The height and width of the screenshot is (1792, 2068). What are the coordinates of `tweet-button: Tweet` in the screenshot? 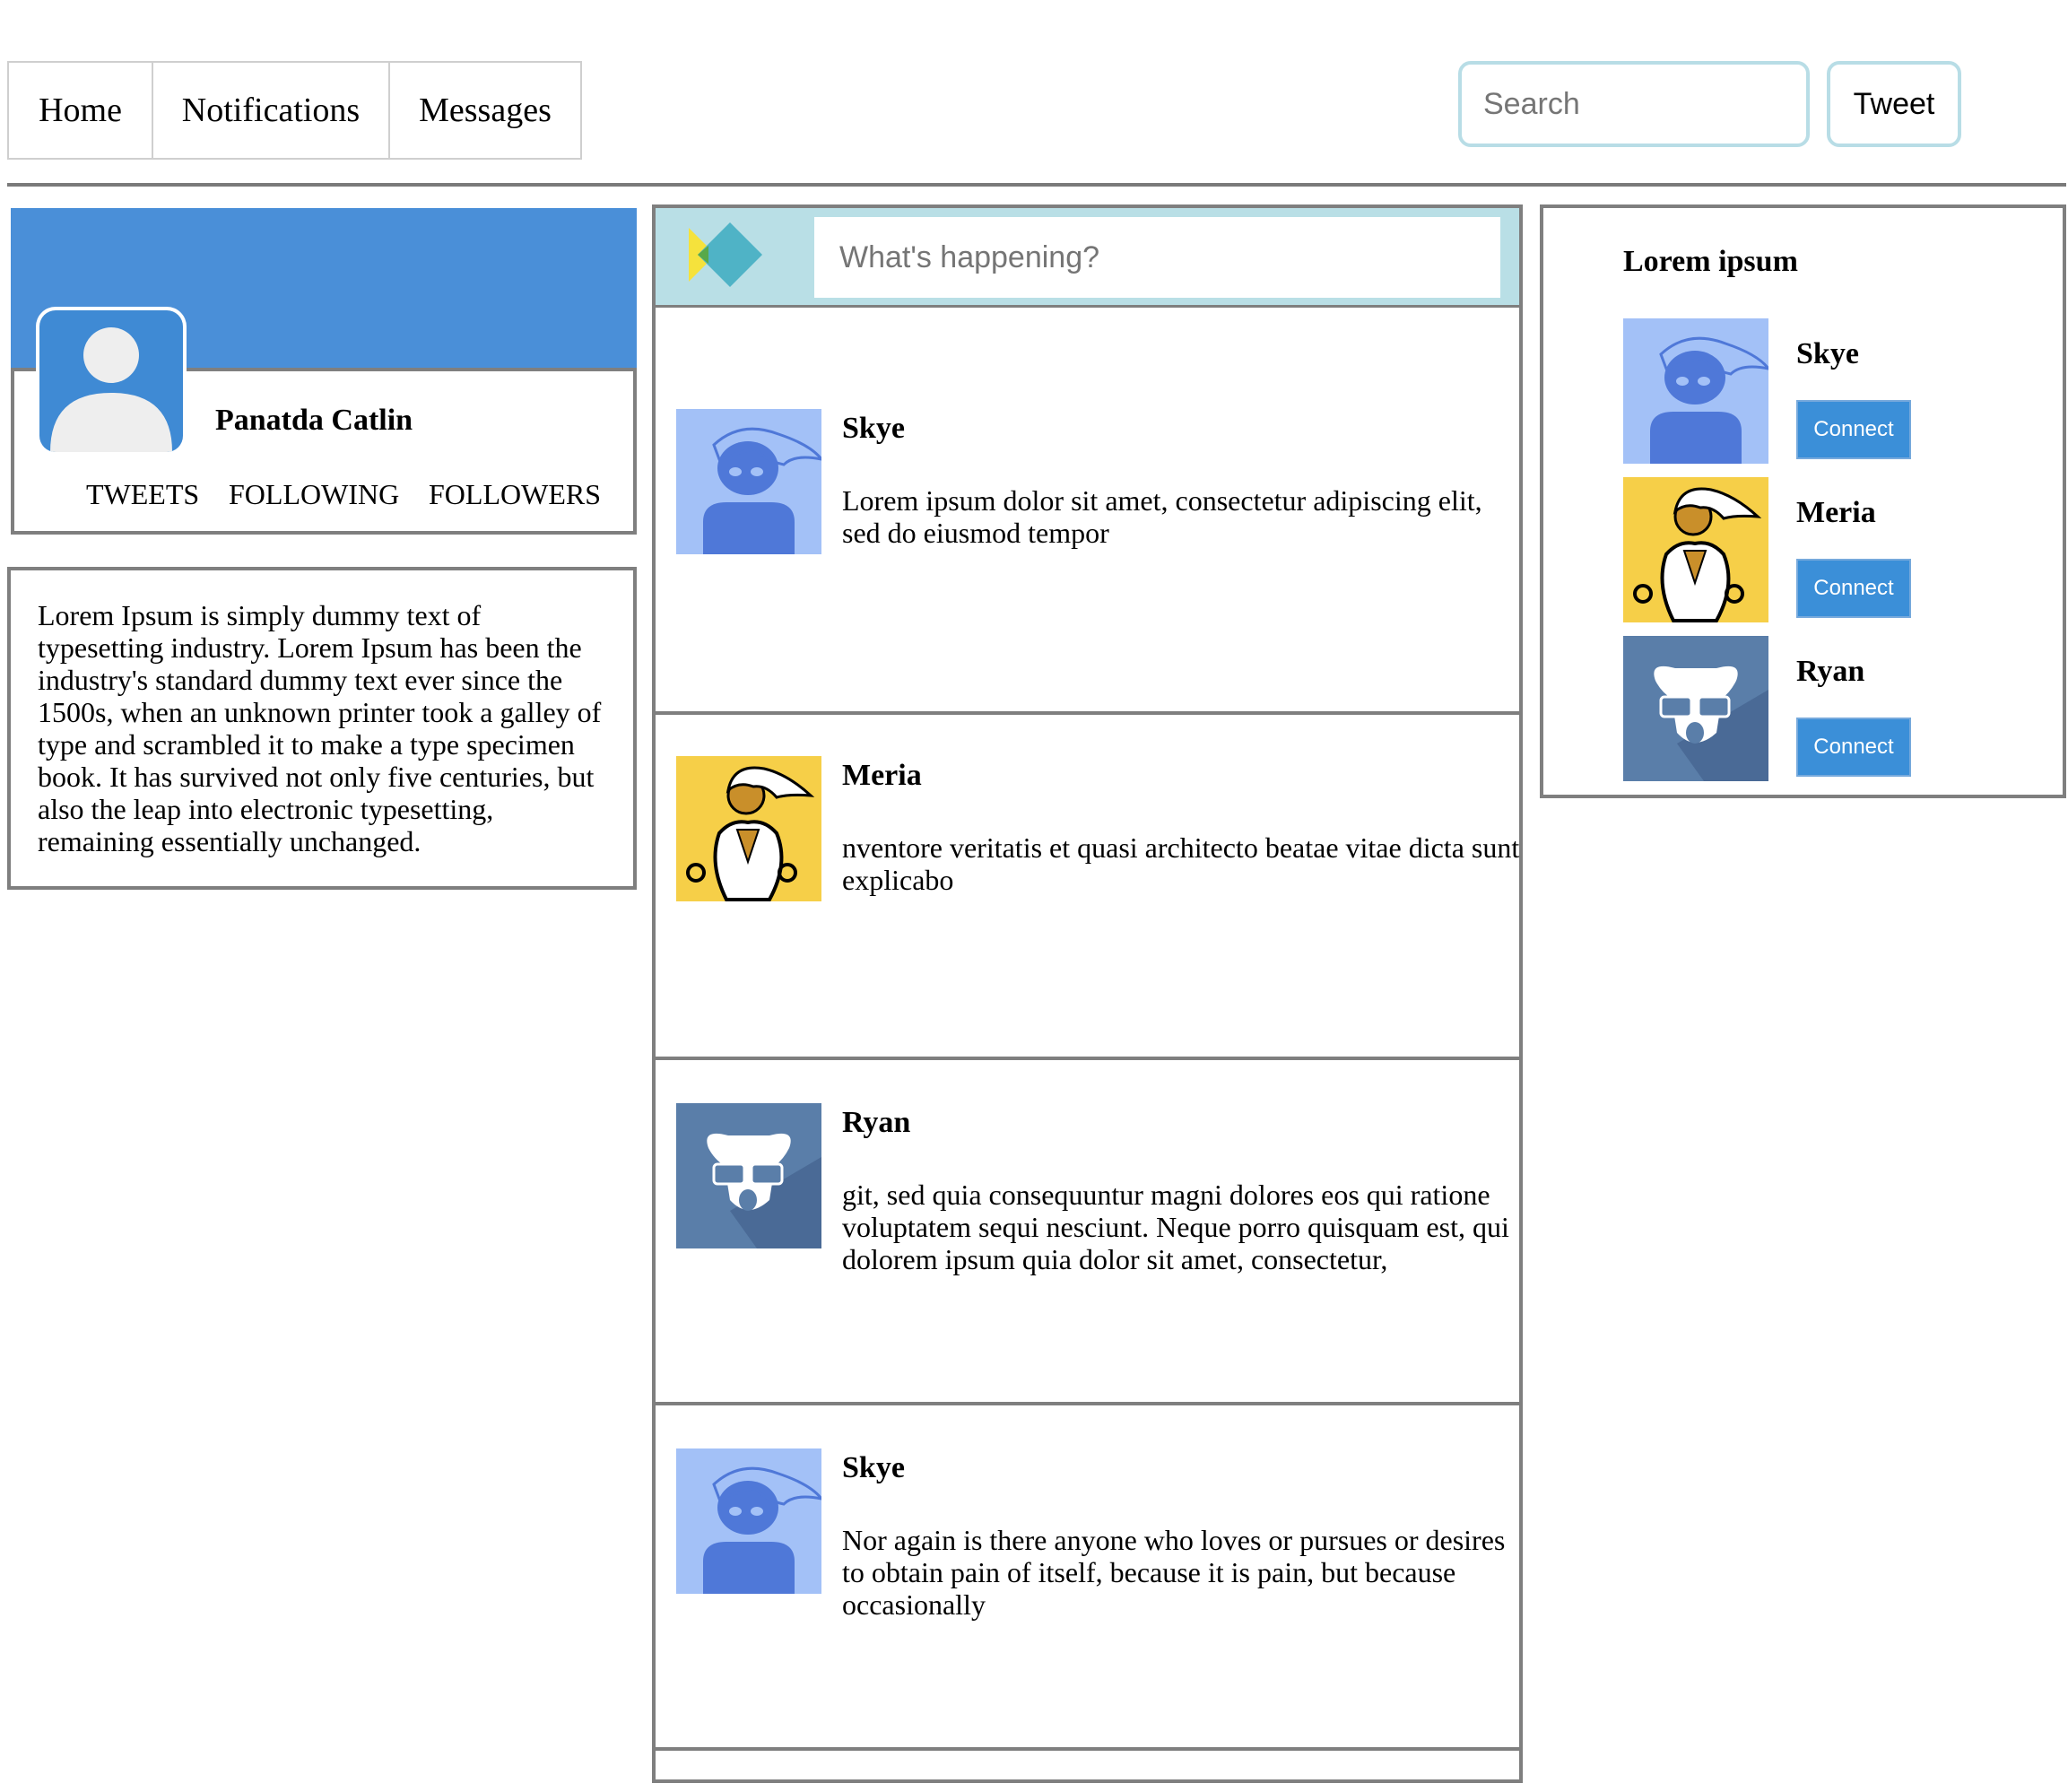 It's located at (1894, 104).